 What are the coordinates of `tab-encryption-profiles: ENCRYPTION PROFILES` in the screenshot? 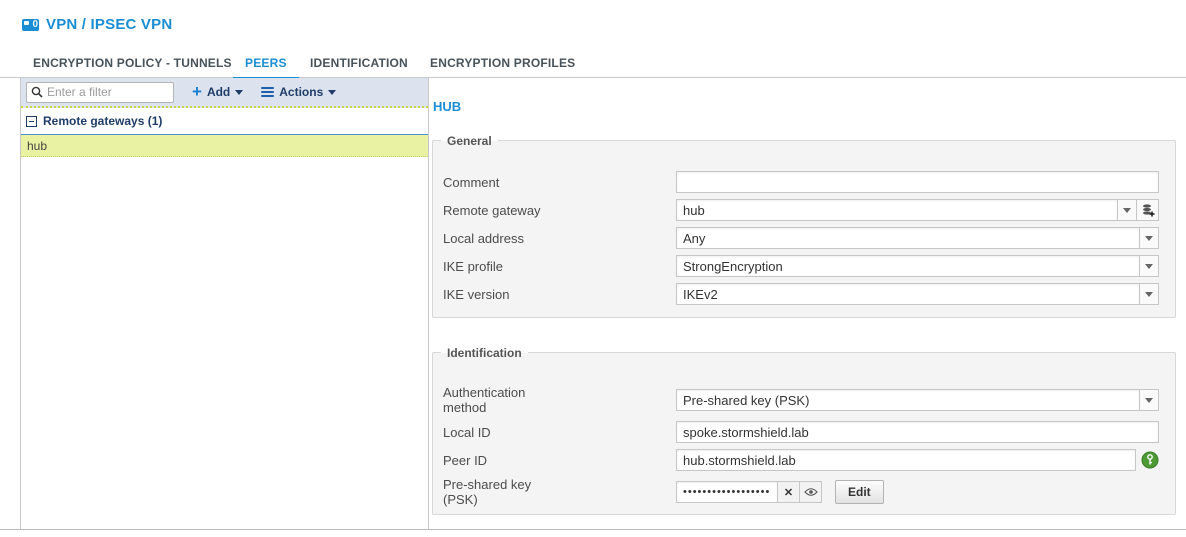 It's located at (502, 66).